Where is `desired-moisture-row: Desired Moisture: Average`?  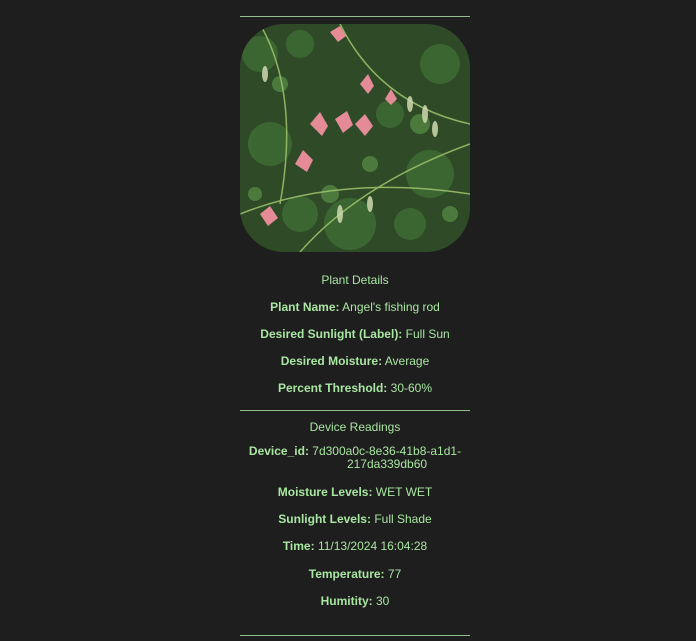
desired-moisture-row: Desired Moisture: Average is located at coordinates (355, 361).